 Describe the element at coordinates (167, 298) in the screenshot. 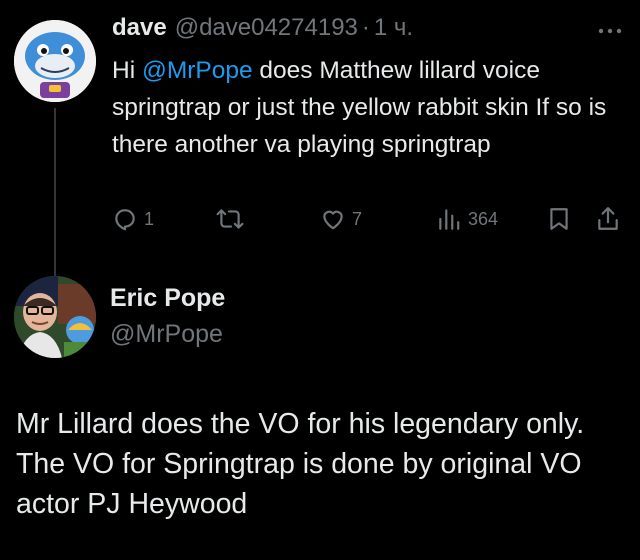

I see `display-name: Eric Pope` at that location.